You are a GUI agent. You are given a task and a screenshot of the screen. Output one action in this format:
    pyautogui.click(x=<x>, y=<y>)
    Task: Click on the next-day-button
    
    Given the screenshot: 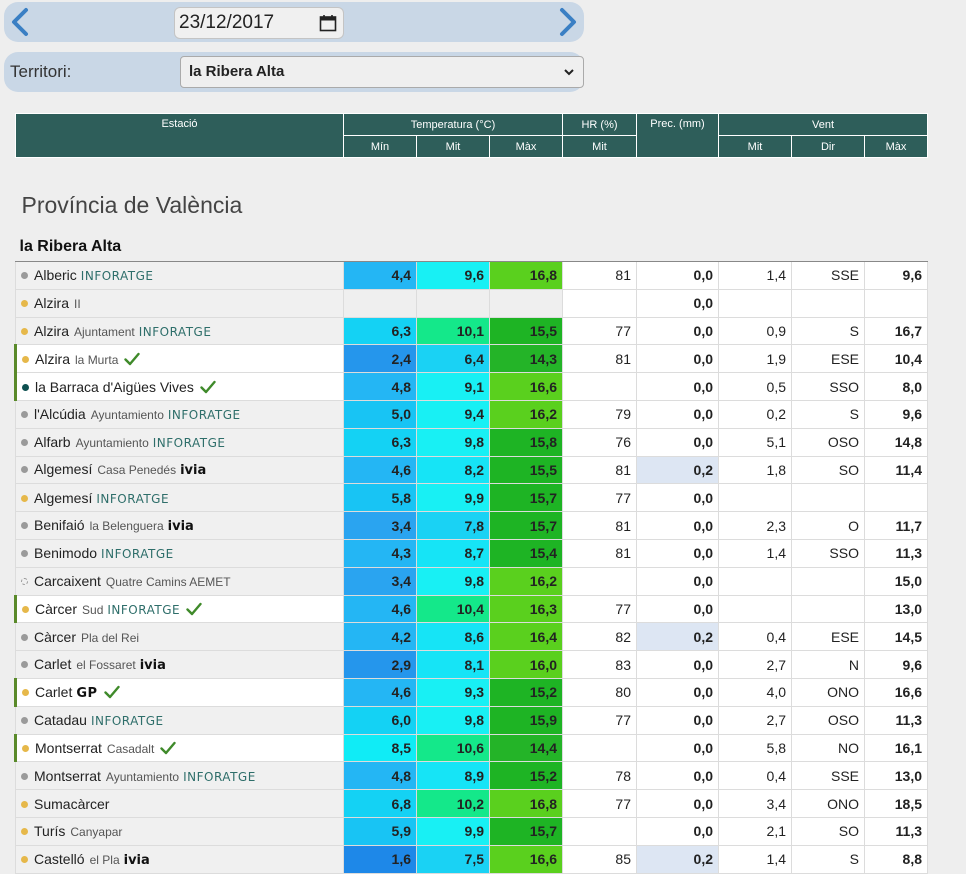 What is the action you would take?
    pyautogui.click(x=567, y=22)
    